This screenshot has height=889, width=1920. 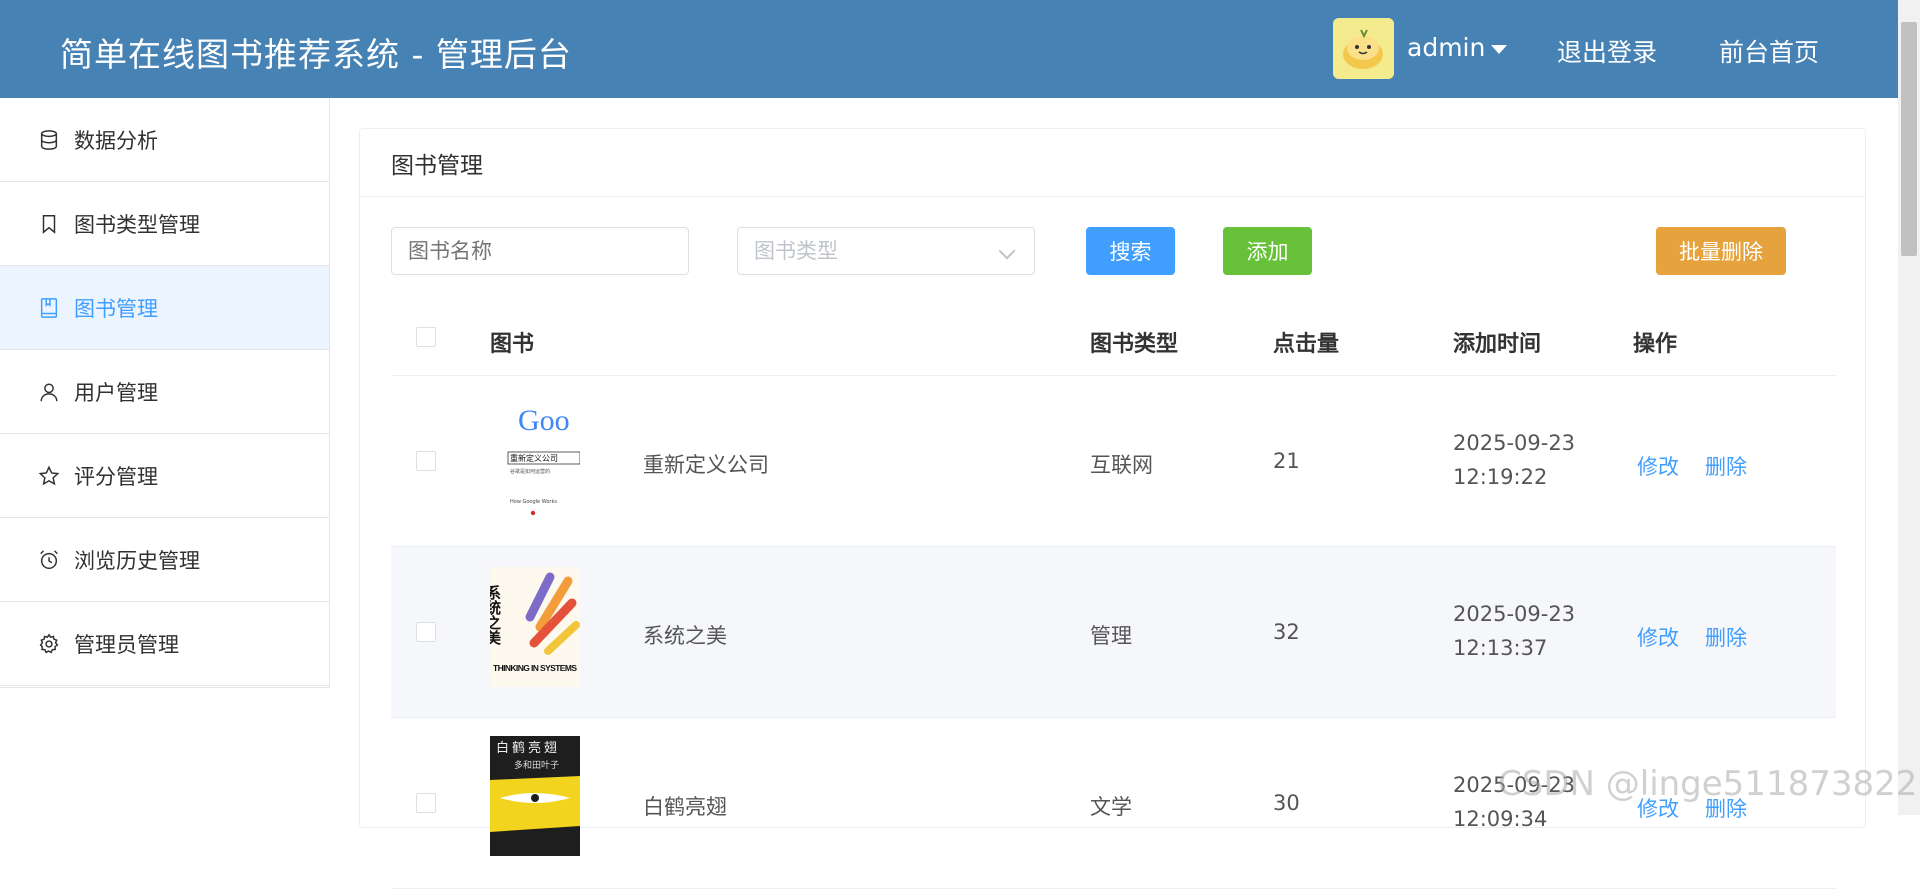 I want to click on cover-title: 重新定义公司, so click(x=534, y=458).